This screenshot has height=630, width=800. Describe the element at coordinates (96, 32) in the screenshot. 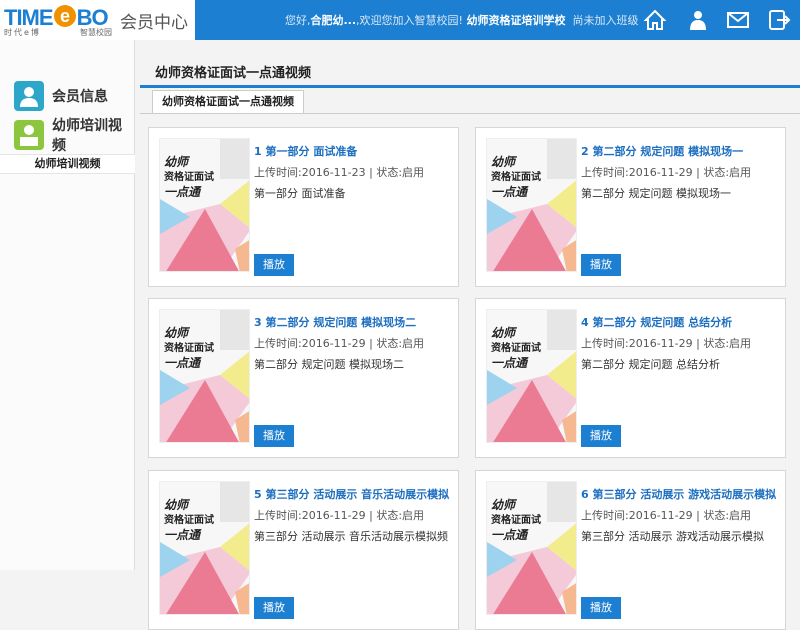

I see `logo-subtitle-2: 智慧校园` at that location.